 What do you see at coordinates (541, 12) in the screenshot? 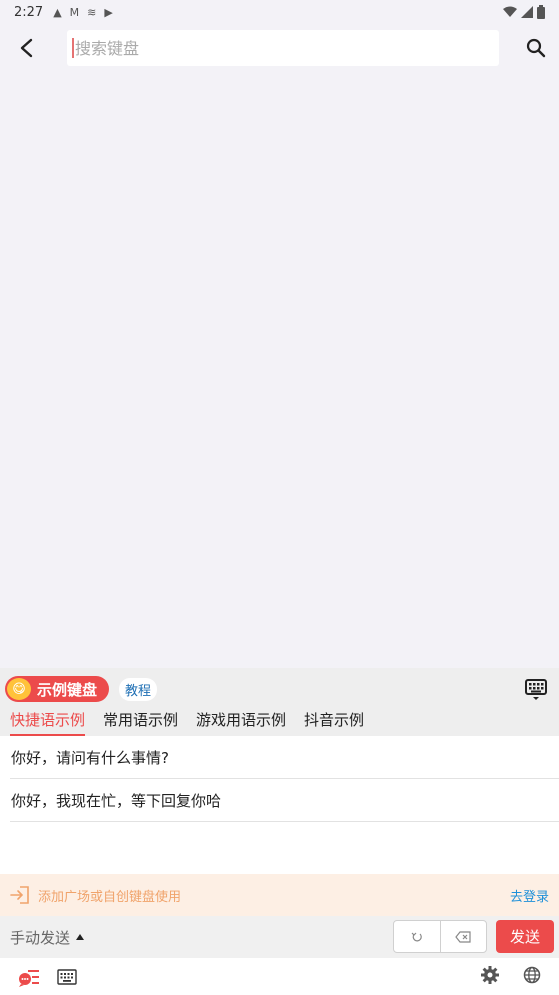
I see `battery-icon` at bounding box center [541, 12].